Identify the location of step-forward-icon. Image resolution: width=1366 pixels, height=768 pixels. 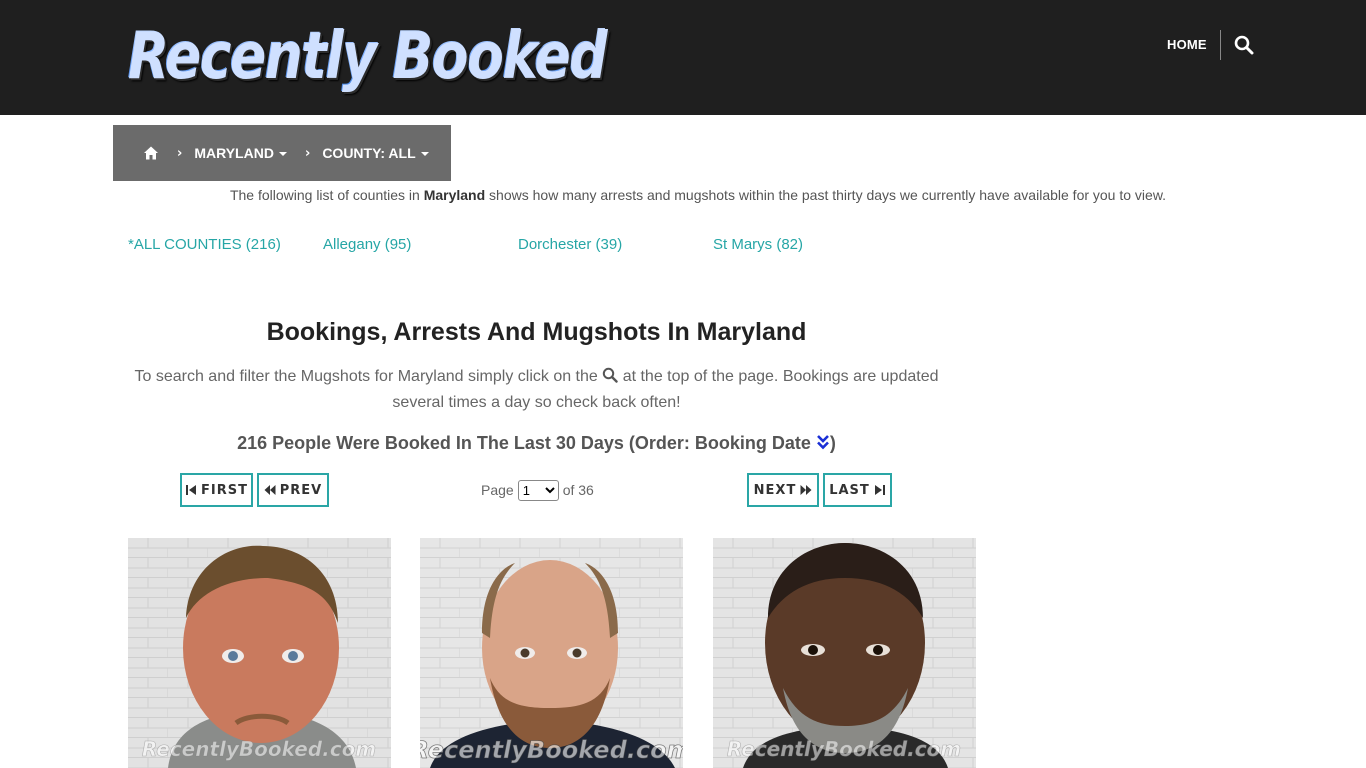
(879, 490).